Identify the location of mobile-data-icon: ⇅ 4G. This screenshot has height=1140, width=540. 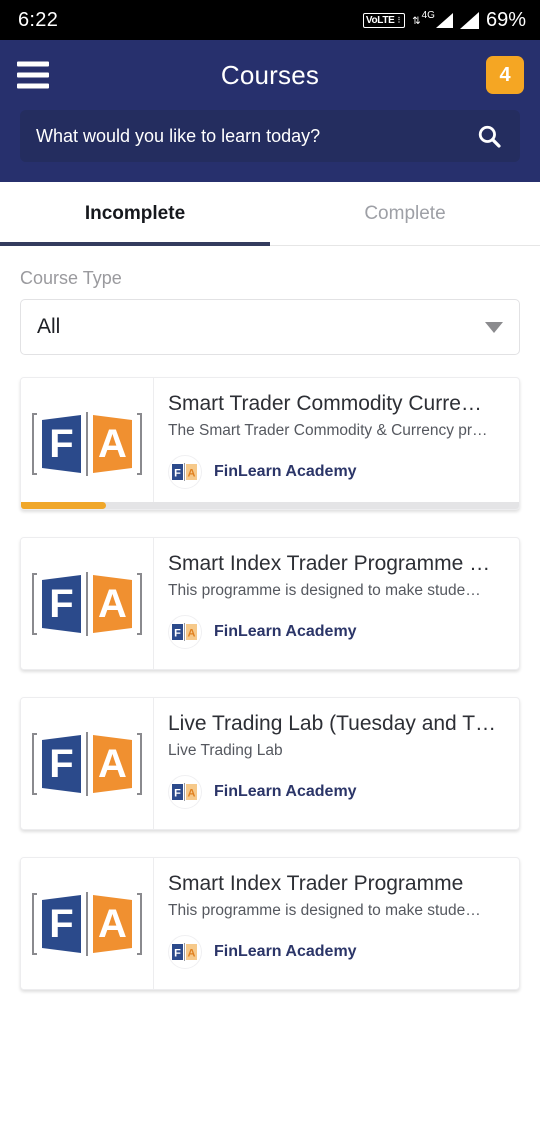
(432, 18).